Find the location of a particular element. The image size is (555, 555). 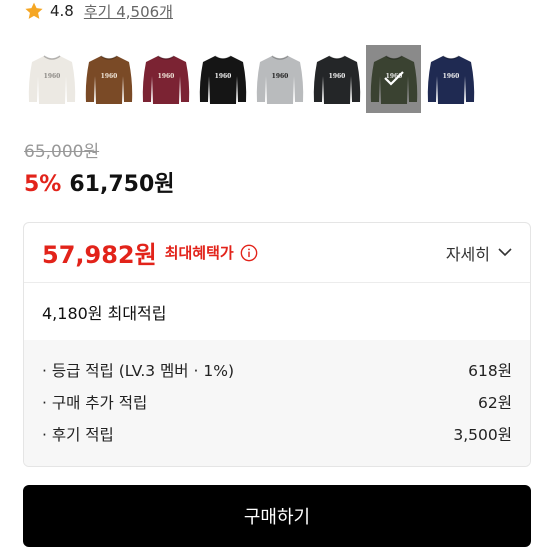

buy-button: 구매하기 is located at coordinates (277, 516).